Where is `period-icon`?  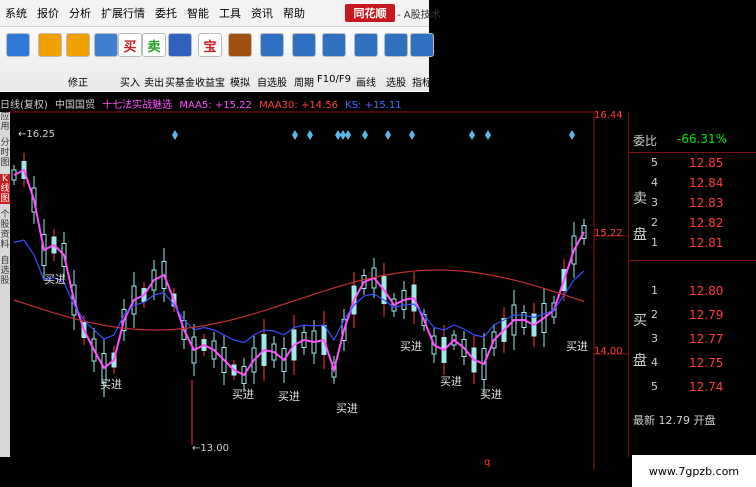
period-icon is located at coordinates (304, 45).